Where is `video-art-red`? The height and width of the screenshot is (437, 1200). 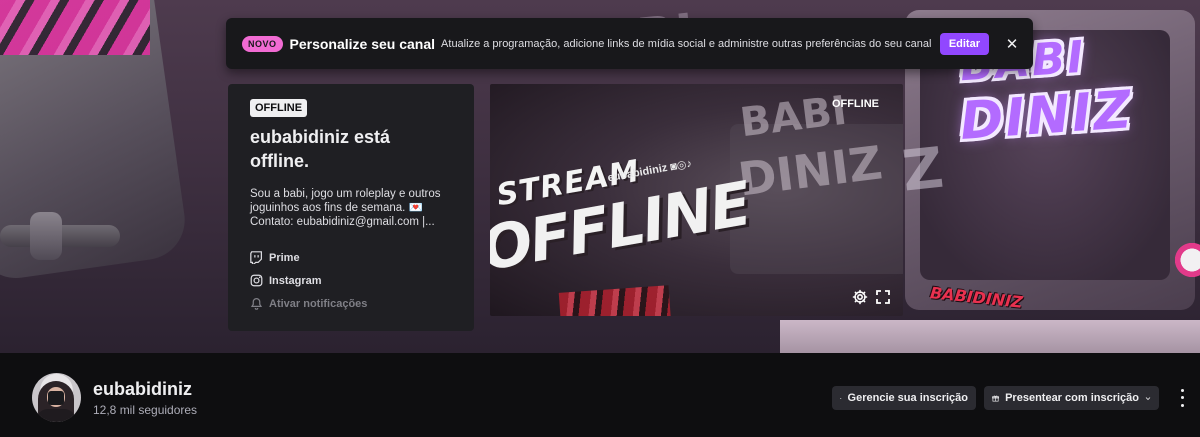
video-art-red is located at coordinates (615, 300).